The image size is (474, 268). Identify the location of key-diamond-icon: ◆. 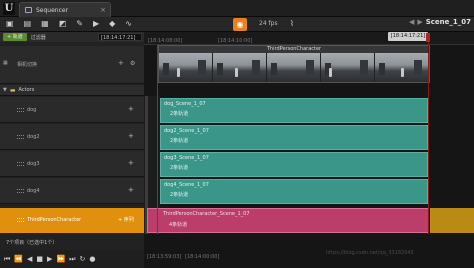
(112, 24).